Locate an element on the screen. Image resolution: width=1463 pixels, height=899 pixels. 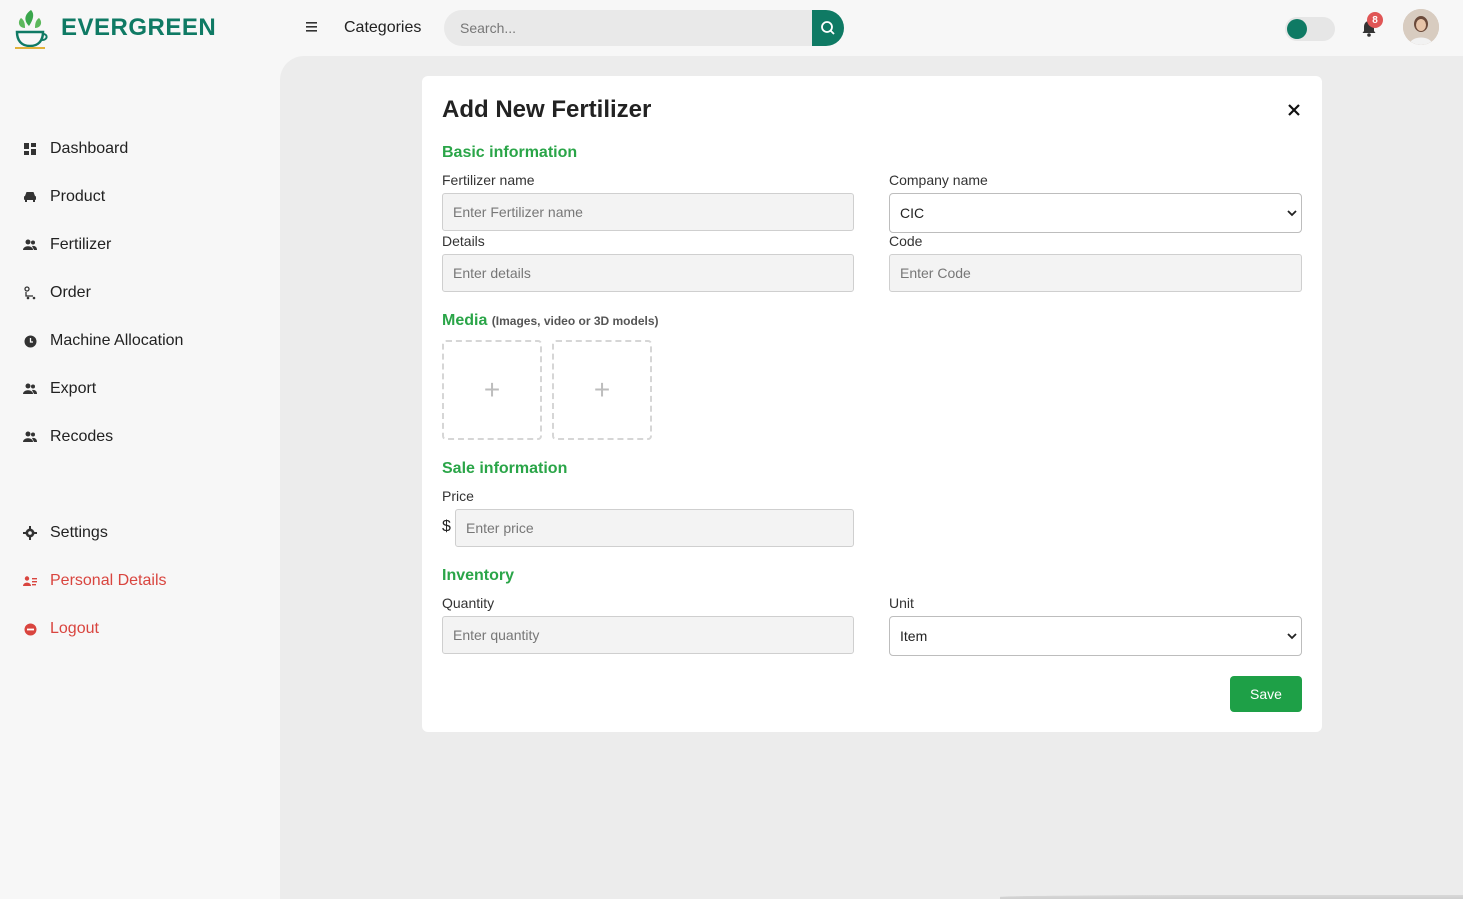
quantity-field is located at coordinates (648, 635).